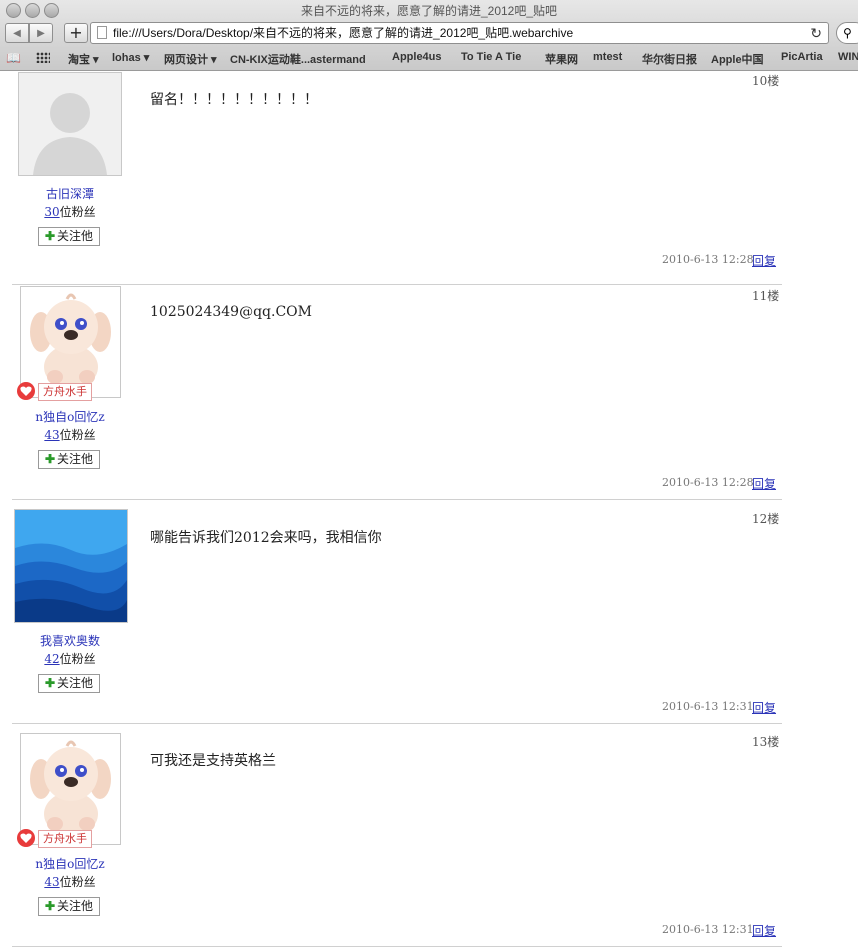 The height and width of the screenshot is (951, 858). I want to click on default-avatar-icon, so click(70, 124).